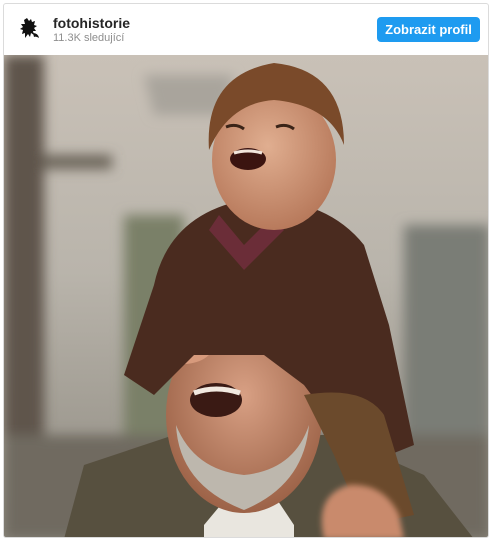 The image size is (494, 541). I want to click on account-avatar, so click(30, 29).